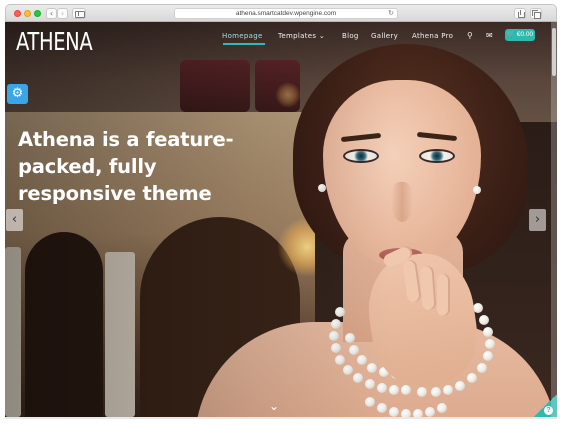 This screenshot has width=562, height=425. I want to click on address-text: athena.smartcatdev.wpengine.com, so click(286, 13).